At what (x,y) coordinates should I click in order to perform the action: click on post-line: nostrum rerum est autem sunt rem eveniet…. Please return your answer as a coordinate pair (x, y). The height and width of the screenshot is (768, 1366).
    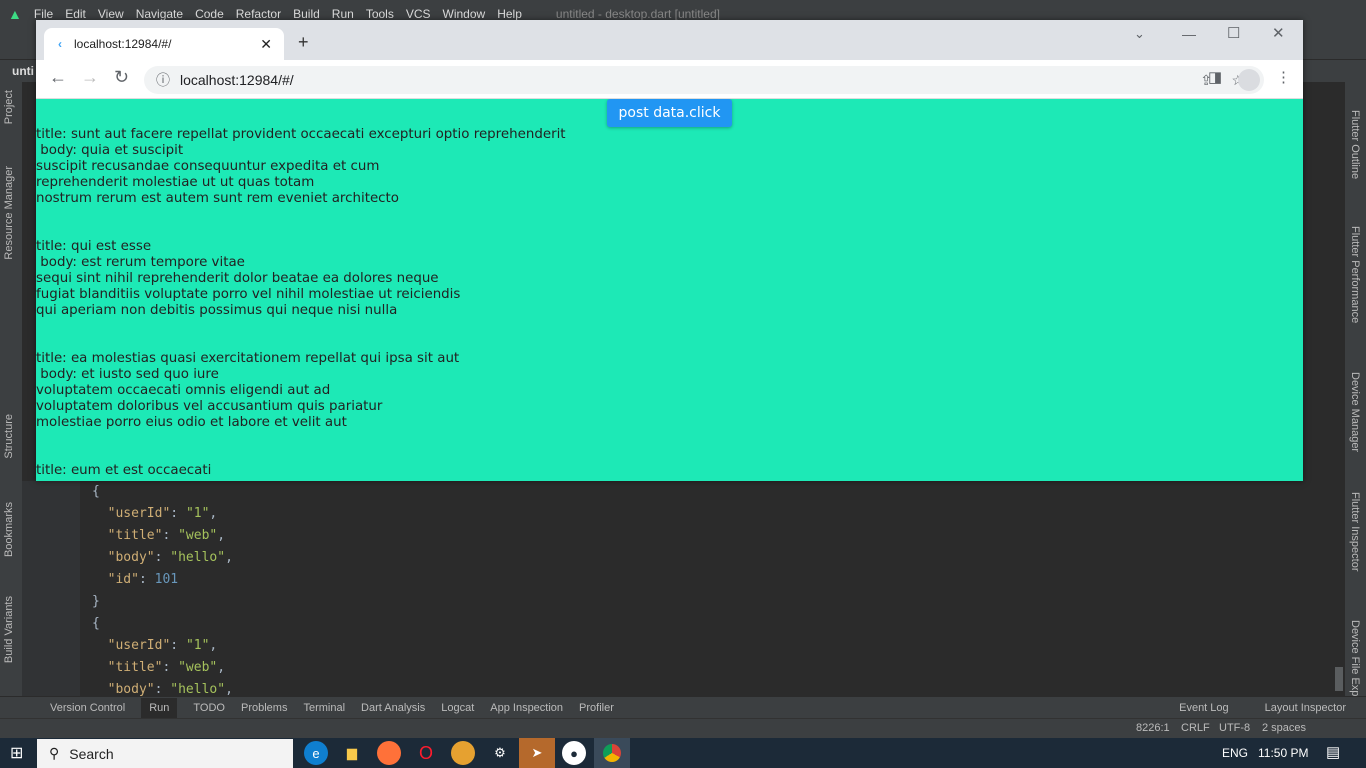
    Looking at the image, I should click on (217, 198).